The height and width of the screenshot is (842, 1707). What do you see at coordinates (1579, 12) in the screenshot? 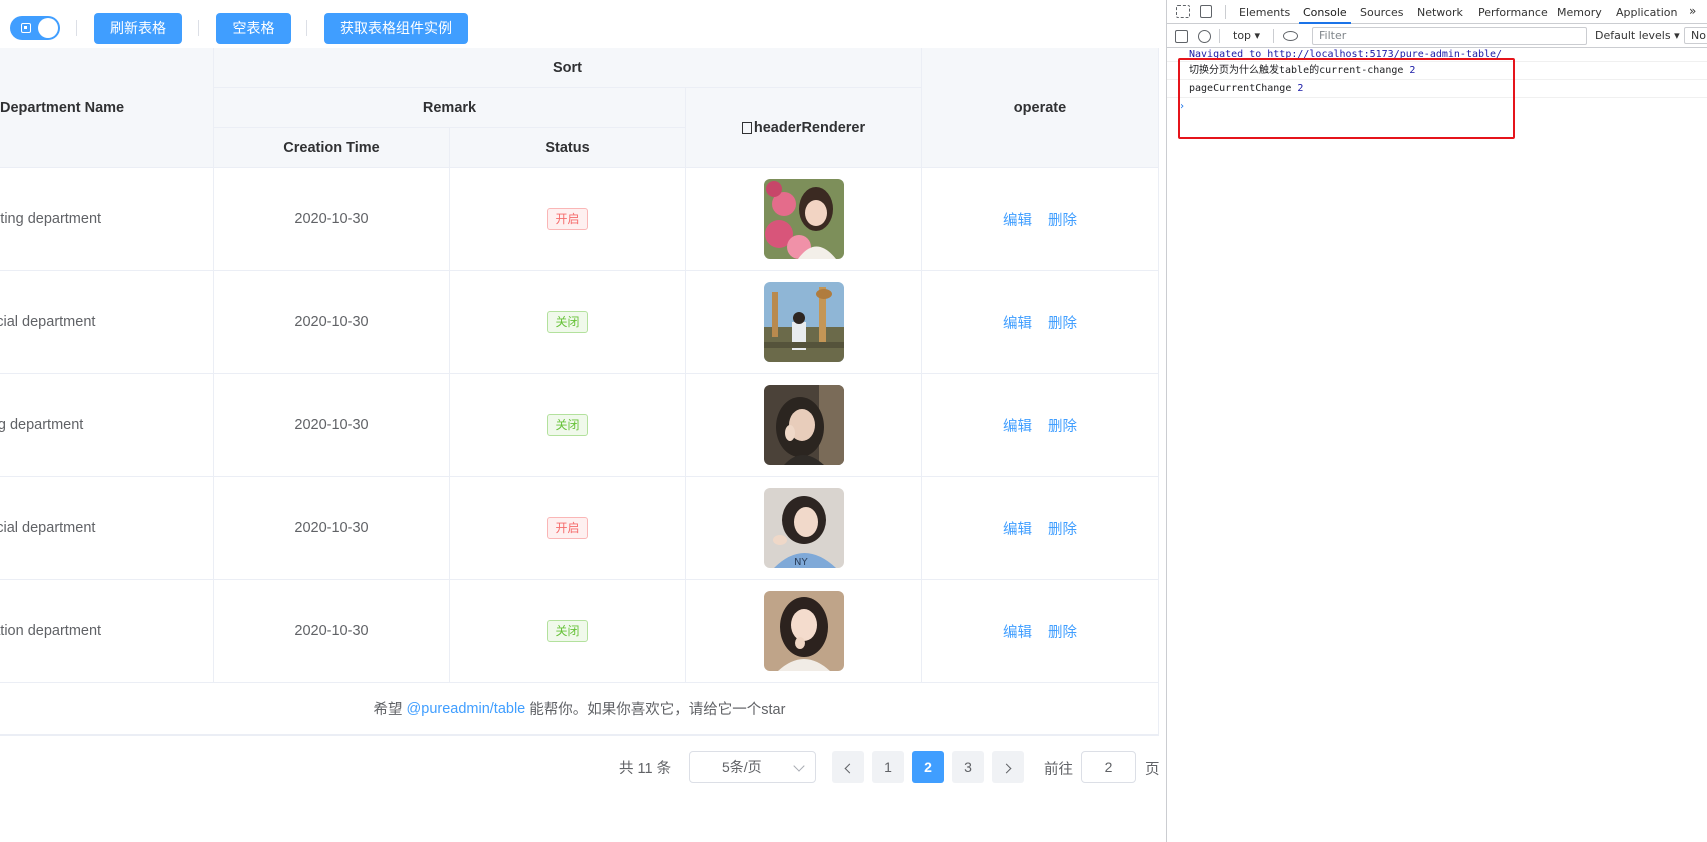
I see `tab-memory: Memory` at bounding box center [1579, 12].